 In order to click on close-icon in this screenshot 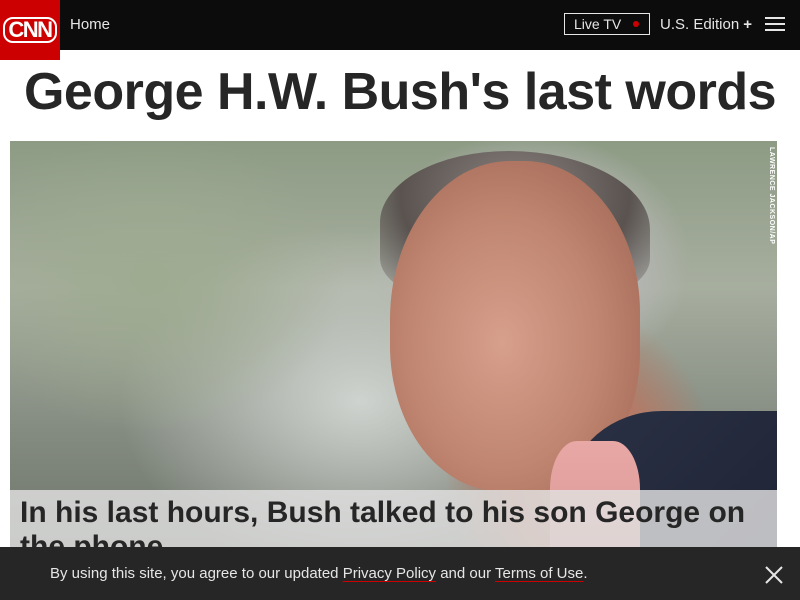, I will do `click(774, 575)`.